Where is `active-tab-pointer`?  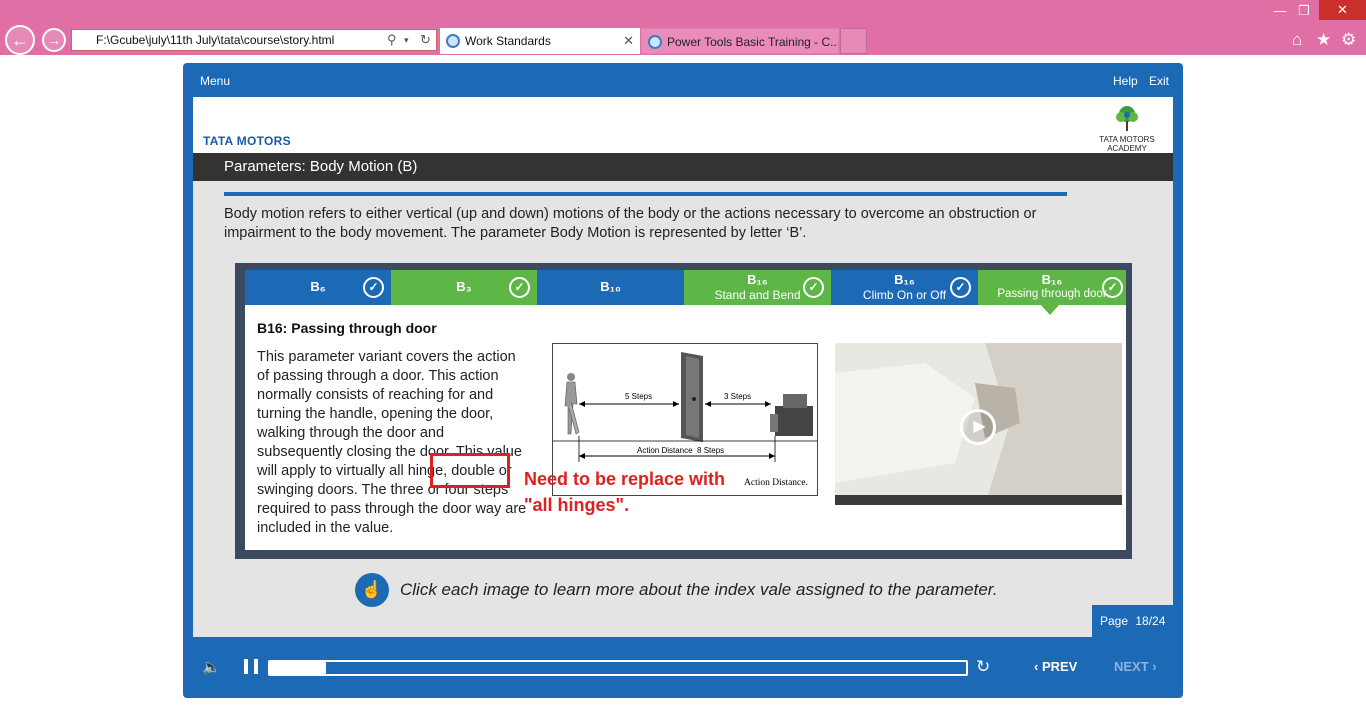
active-tab-pointer is located at coordinates (1050, 310).